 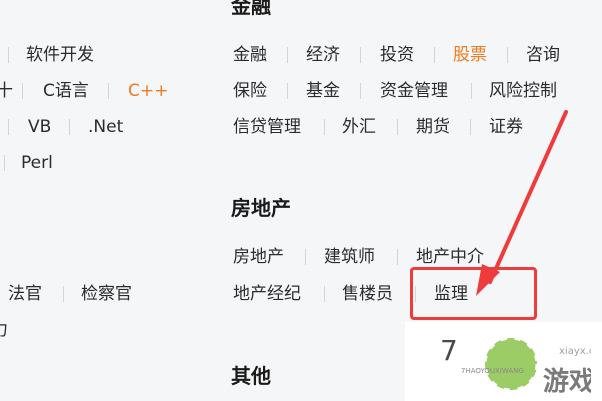 I want to click on category-judge: 法官, so click(x=25, y=294).